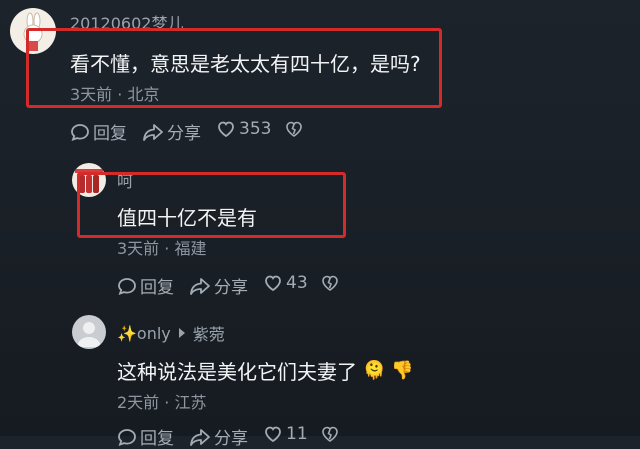 This screenshot has height=449, width=640. What do you see at coordinates (138, 402) in the screenshot?
I see `comment-time: 2天前` at bounding box center [138, 402].